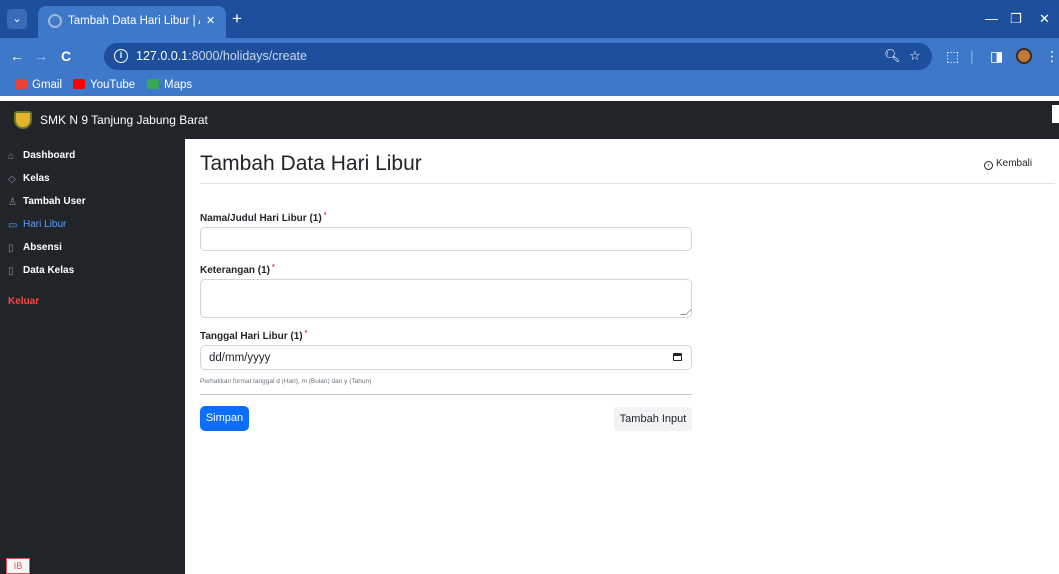  What do you see at coordinates (210, 21) in the screenshot?
I see `tab-close-icon: ✕` at bounding box center [210, 21].